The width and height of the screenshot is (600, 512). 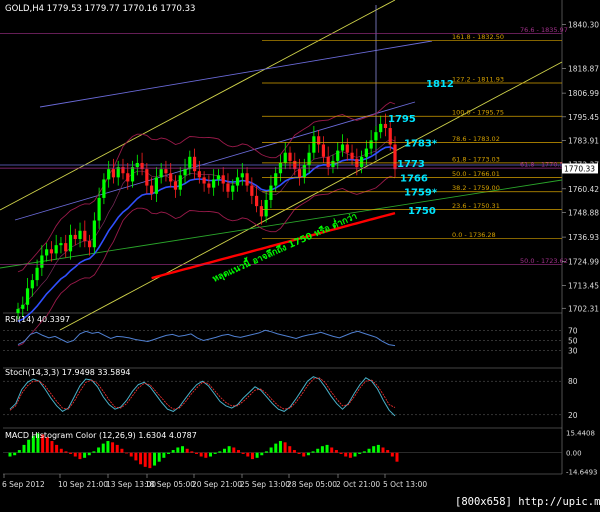 What do you see at coordinates (476, 159) in the screenshot?
I see `fib-label: 61.8 - 1773.03` at bounding box center [476, 159].